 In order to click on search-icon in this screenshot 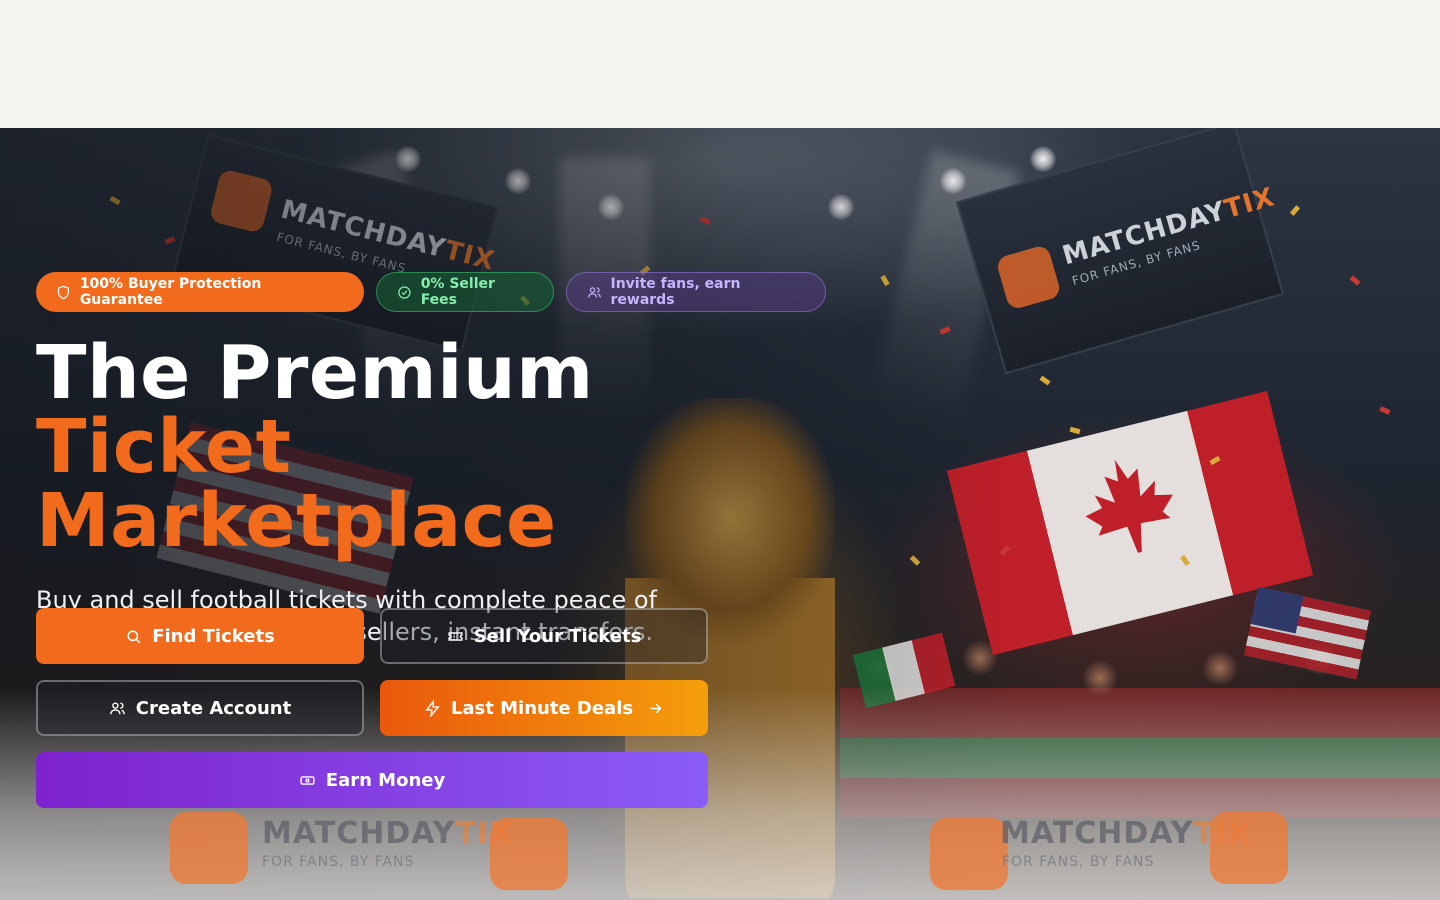, I will do `click(134, 636)`.